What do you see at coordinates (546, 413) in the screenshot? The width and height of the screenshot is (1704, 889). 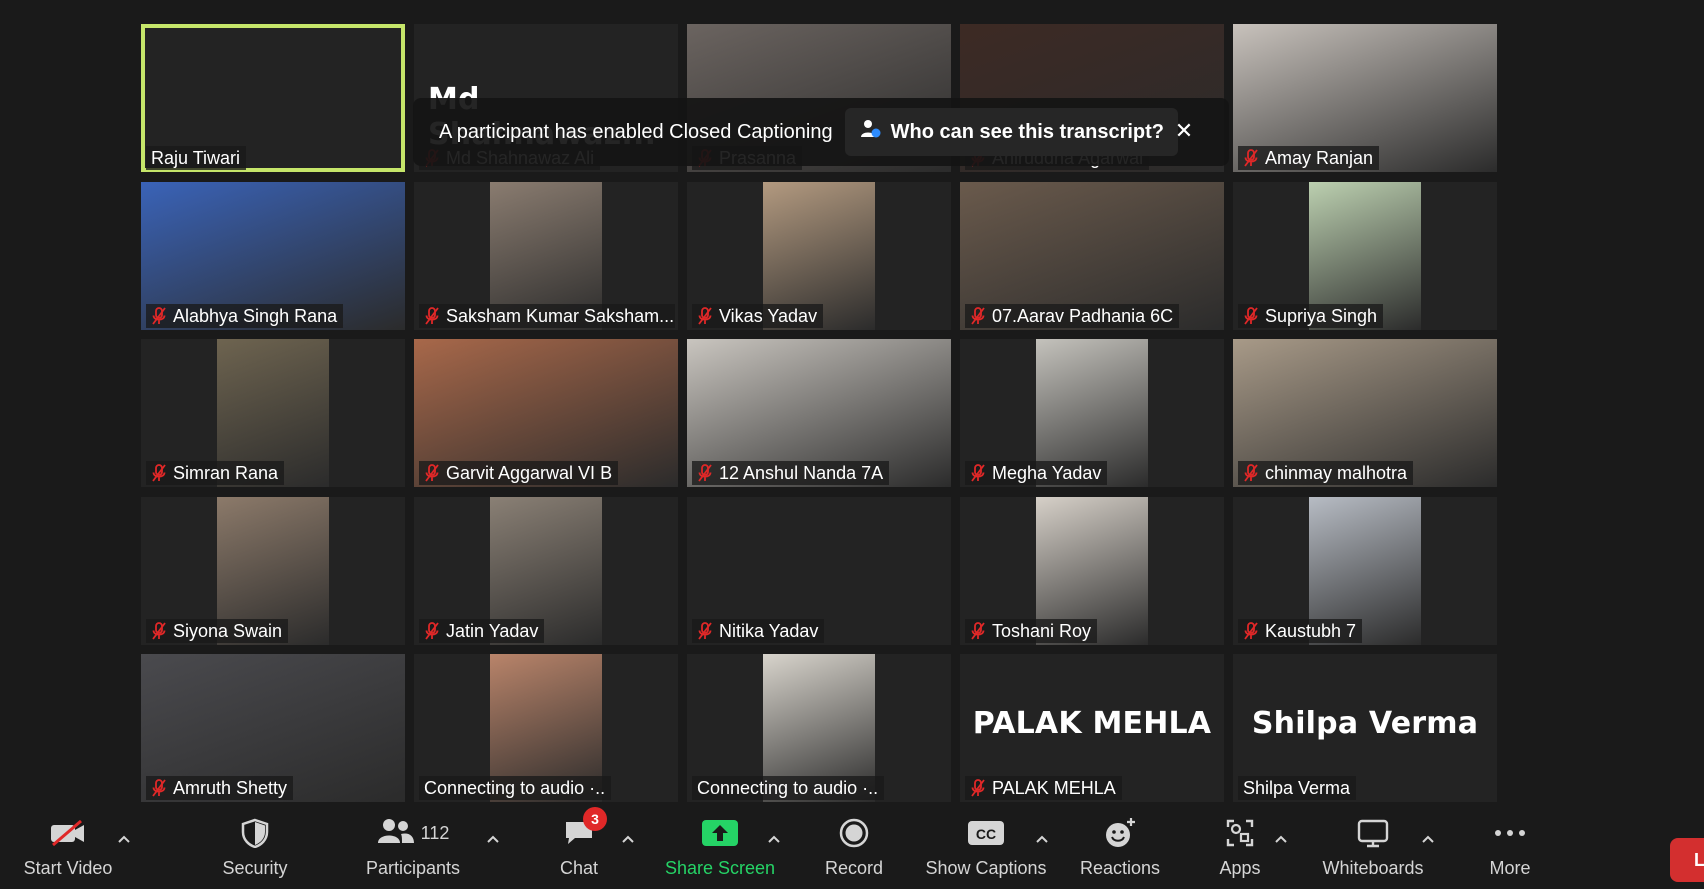 I see `participant-tile: Garvit Aggarwal VI B` at bounding box center [546, 413].